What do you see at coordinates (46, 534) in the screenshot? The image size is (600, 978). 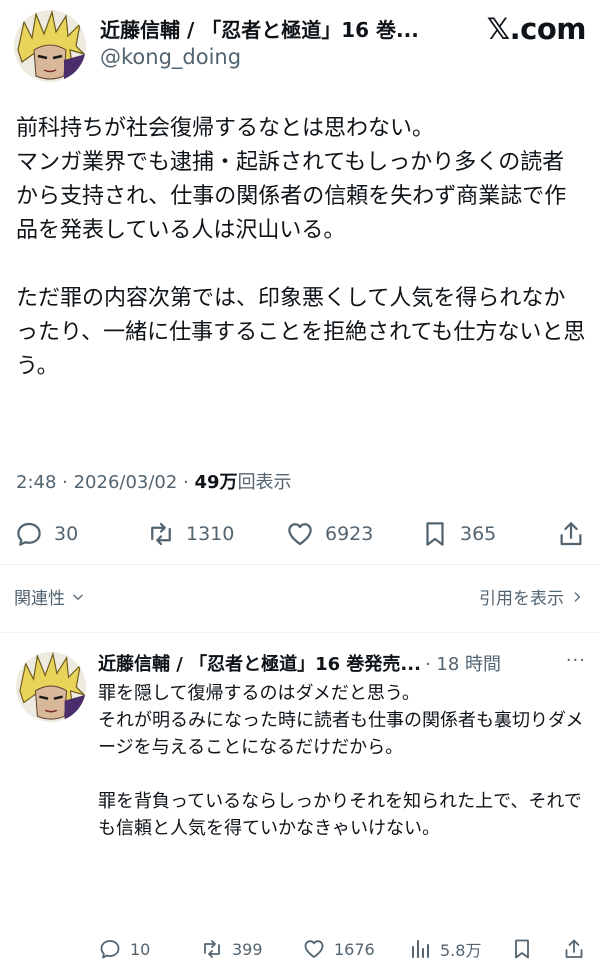 I see `reply-button: 30` at bounding box center [46, 534].